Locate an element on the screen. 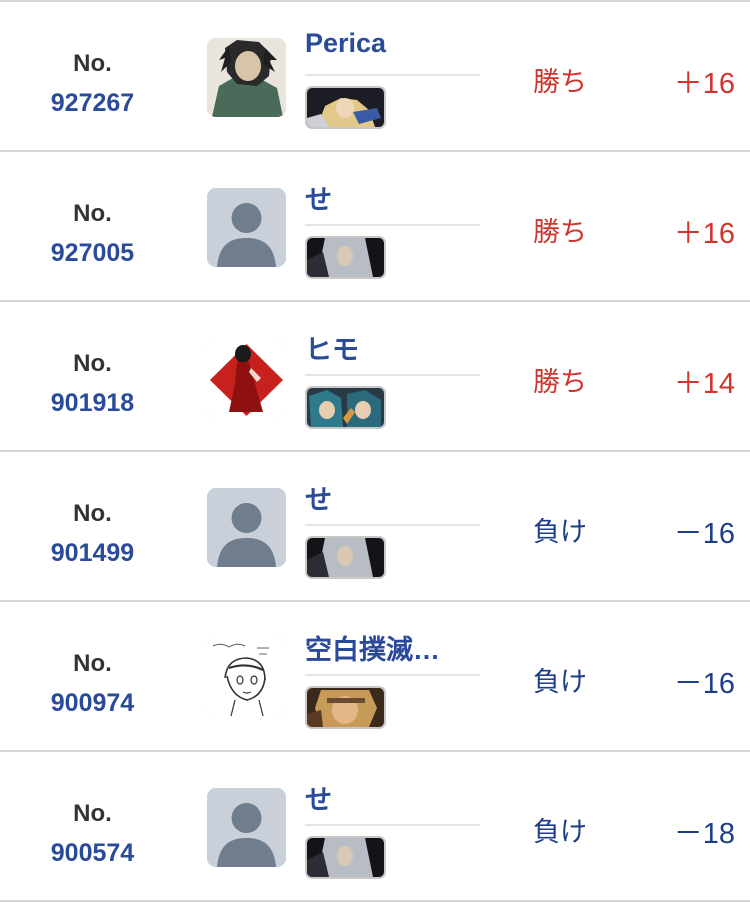 Image resolution: width=750 pixels, height=913 pixels. number-value: 900974 is located at coordinates (92, 703).